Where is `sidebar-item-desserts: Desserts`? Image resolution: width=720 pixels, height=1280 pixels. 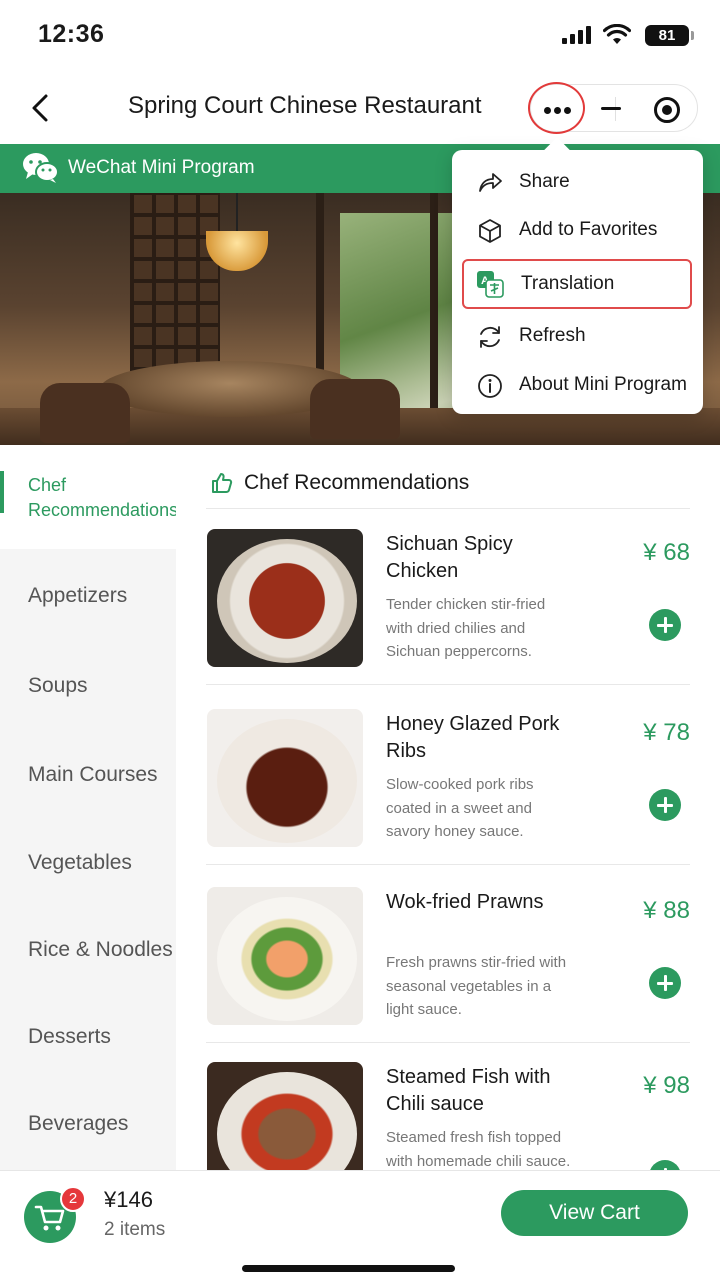
sidebar-item-desserts: Desserts is located at coordinates (88, 1033).